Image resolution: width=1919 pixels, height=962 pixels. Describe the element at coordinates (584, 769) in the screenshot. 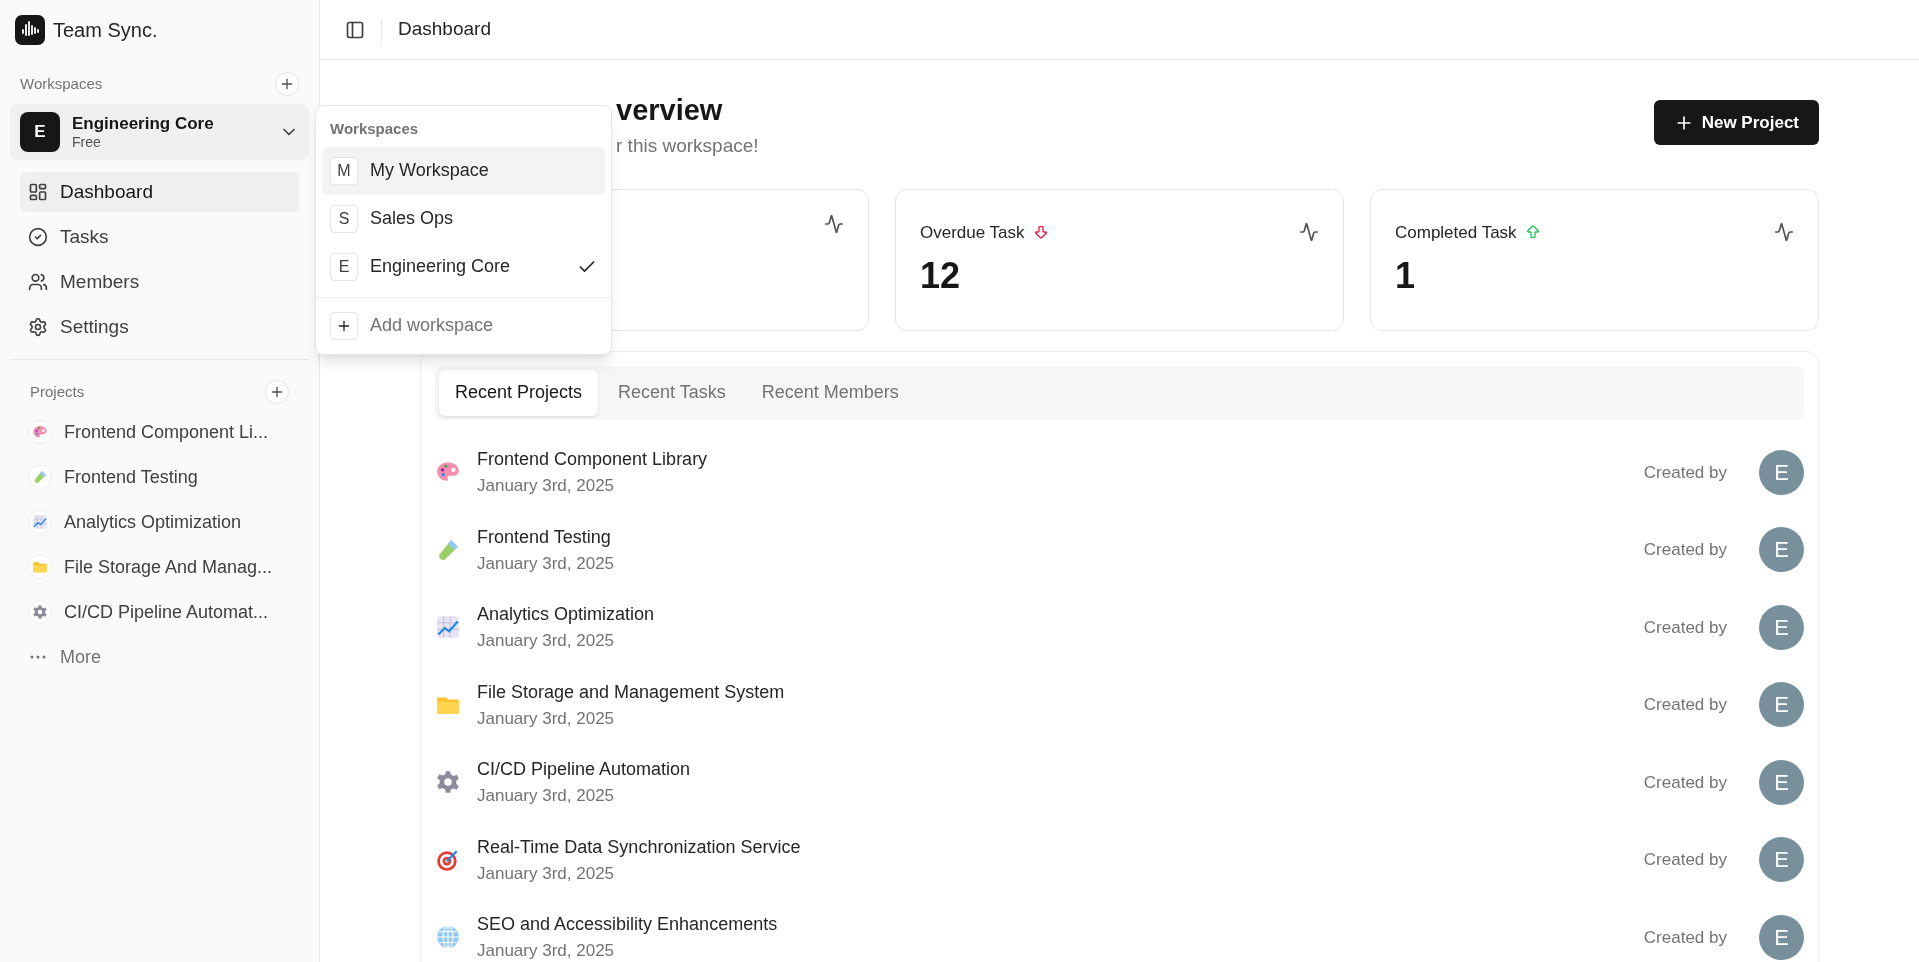

I see `project-name: CI/CD Pipeline Automation` at that location.